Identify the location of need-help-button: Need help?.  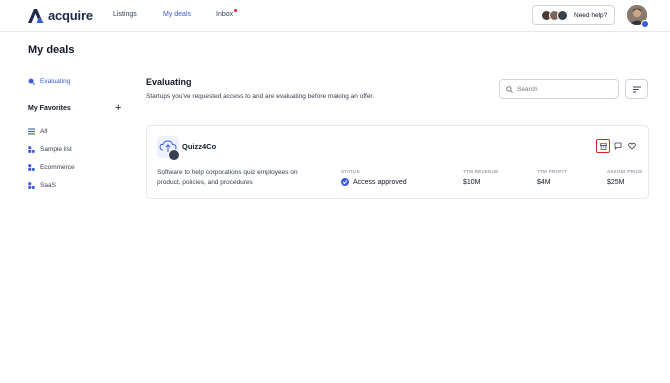
(573, 15).